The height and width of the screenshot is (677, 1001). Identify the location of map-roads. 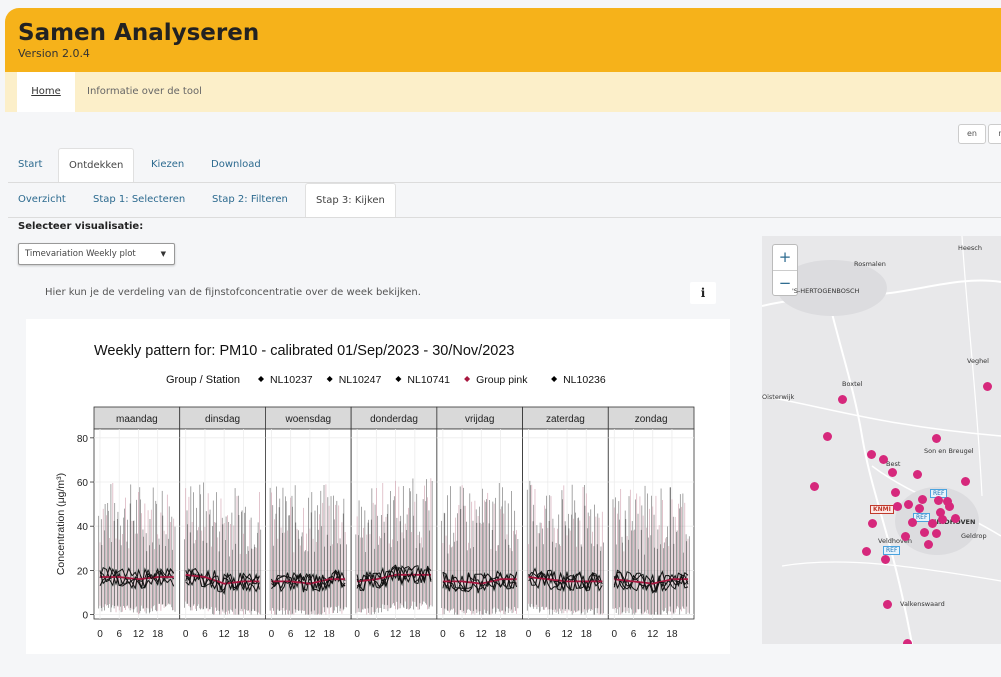
(881, 440).